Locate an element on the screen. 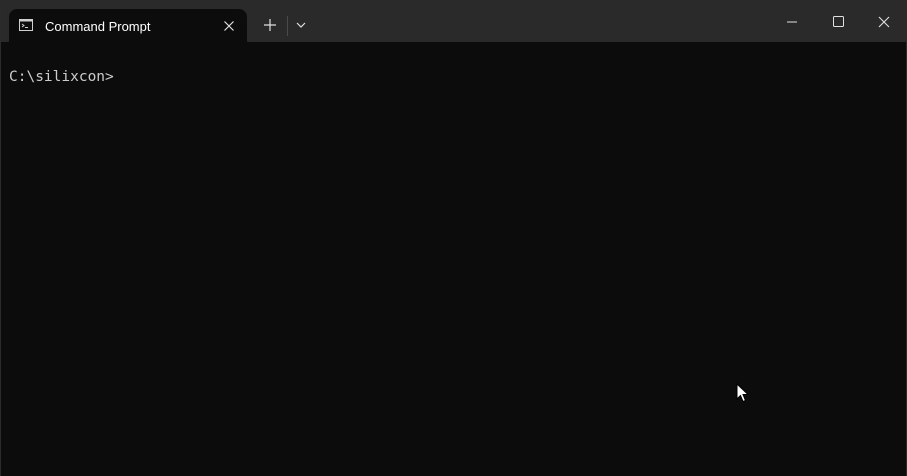  mouse-pointer-icon is located at coordinates (743, 393).